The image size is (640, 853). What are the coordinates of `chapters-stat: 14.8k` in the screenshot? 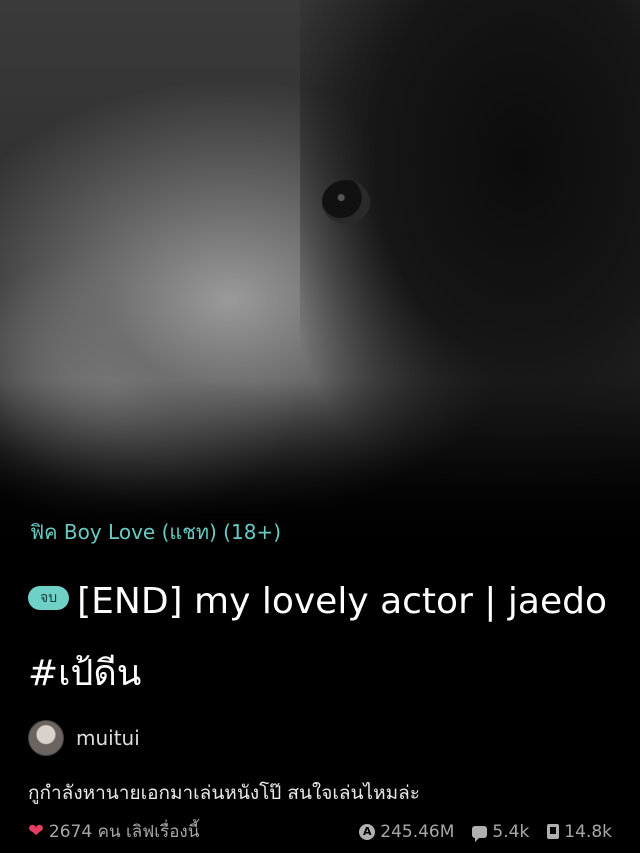 It's located at (579, 832).